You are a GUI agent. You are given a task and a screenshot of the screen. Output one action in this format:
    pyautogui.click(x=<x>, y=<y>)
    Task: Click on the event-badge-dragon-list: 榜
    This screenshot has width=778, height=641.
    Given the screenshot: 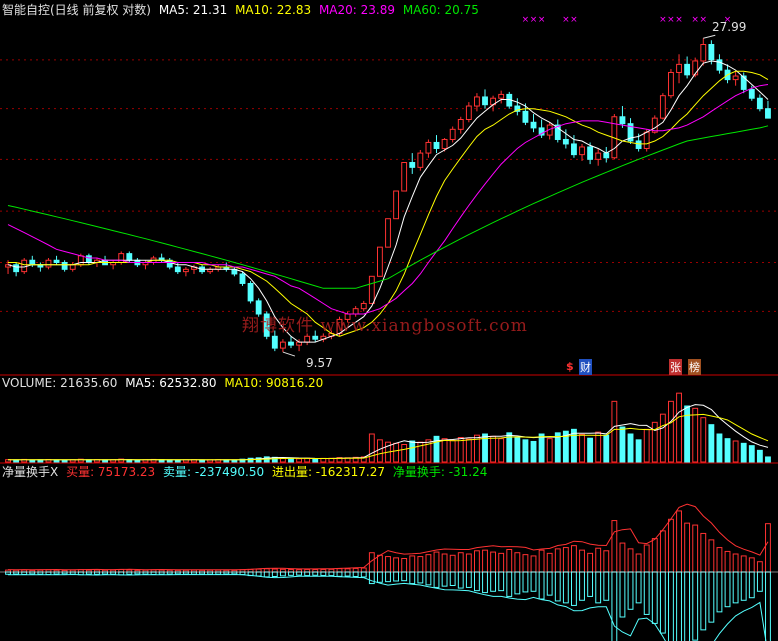 What is the action you would take?
    pyautogui.click(x=694, y=367)
    